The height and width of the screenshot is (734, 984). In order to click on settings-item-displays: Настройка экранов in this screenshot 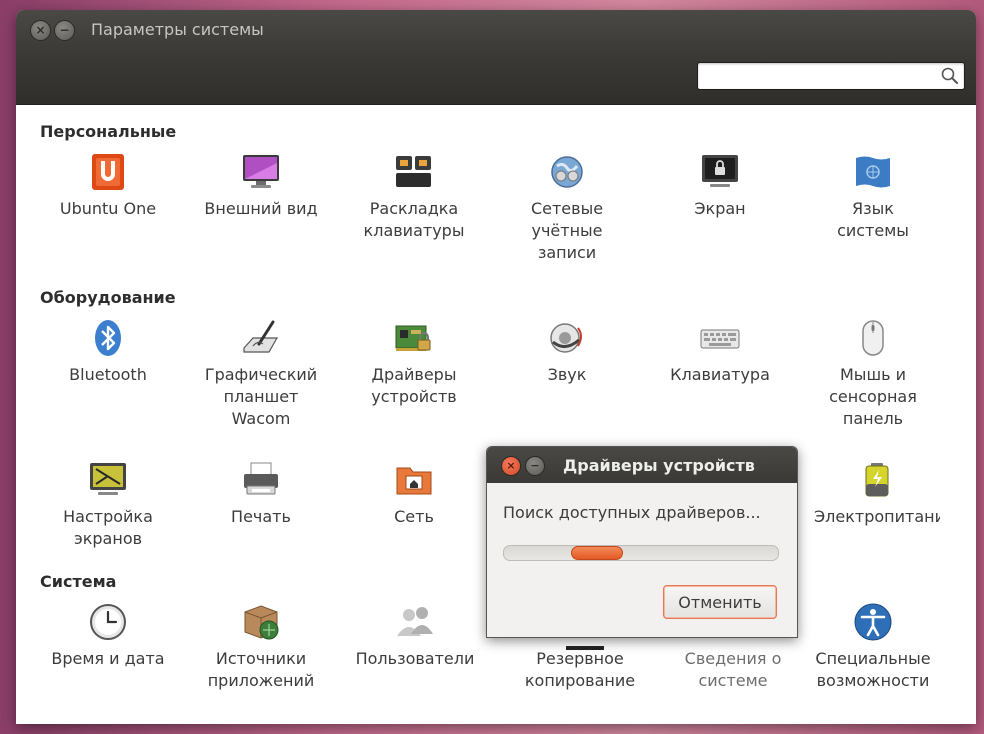, I will do `click(108, 505)`.